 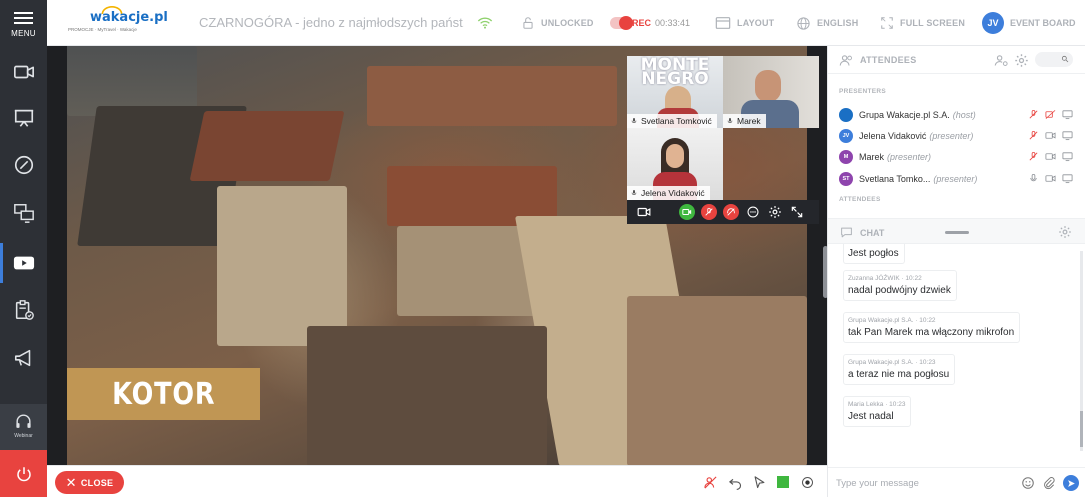 I want to click on user-settings-icon, so click(x=1001, y=60).